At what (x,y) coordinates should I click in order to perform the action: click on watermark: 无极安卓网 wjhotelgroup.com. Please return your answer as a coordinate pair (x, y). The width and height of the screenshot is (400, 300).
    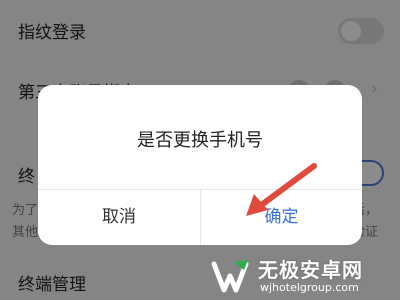
    Looking at the image, I should click on (303, 274).